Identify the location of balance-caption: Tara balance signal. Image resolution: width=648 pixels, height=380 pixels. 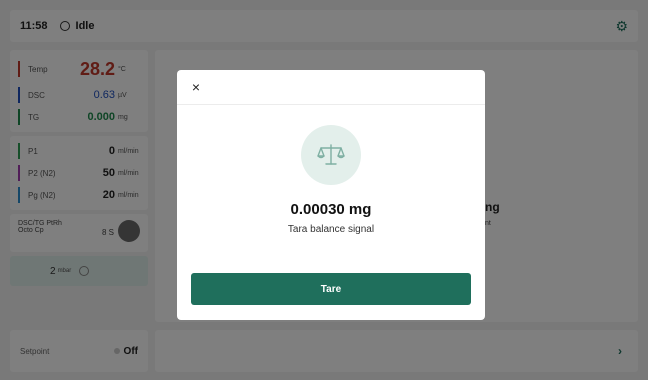
(331, 229).